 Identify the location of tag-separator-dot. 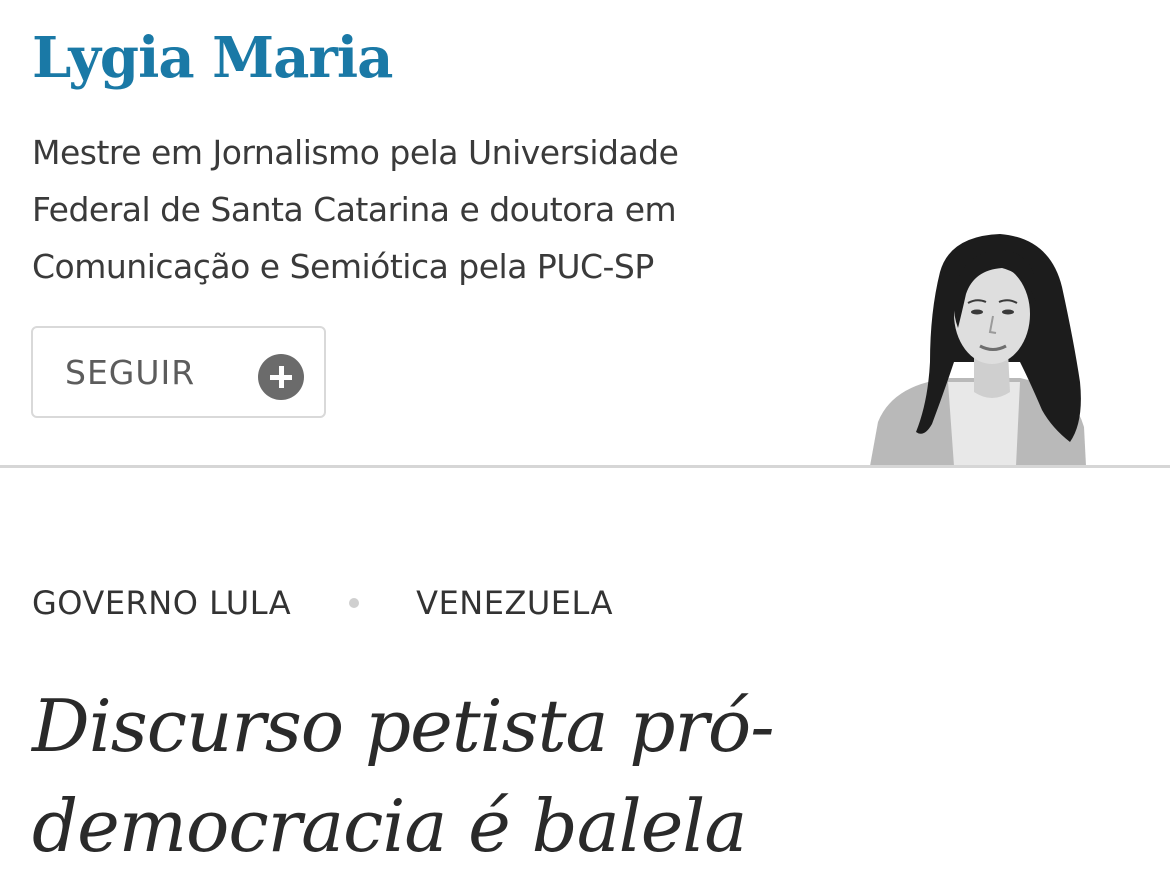
(354, 603).